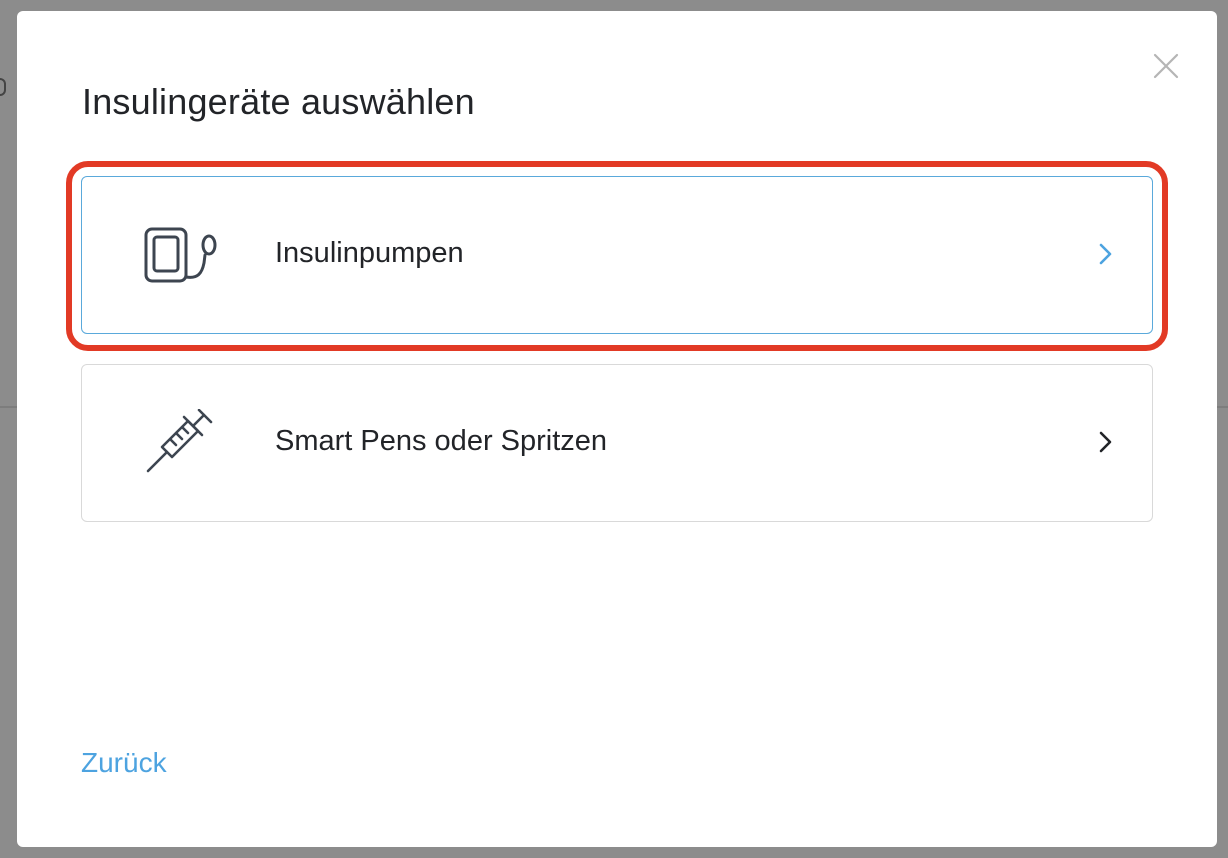 The height and width of the screenshot is (858, 1228). Describe the element at coordinates (278, 101) in the screenshot. I see `modal-title: Insulingeräte auswählen` at that location.